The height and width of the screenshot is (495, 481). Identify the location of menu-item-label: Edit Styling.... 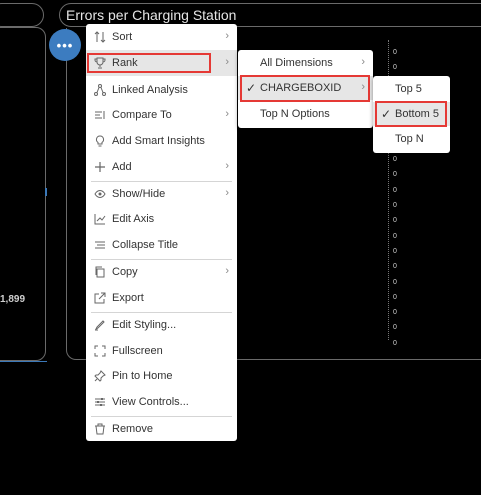
(144, 325).